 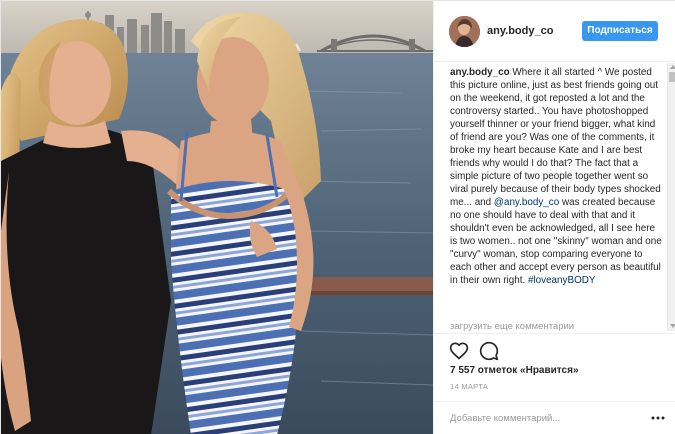 What do you see at coordinates (469, 386) in the screenshot?
I see `post-date: 14 МАРТА` at bounding box center [469, 386].